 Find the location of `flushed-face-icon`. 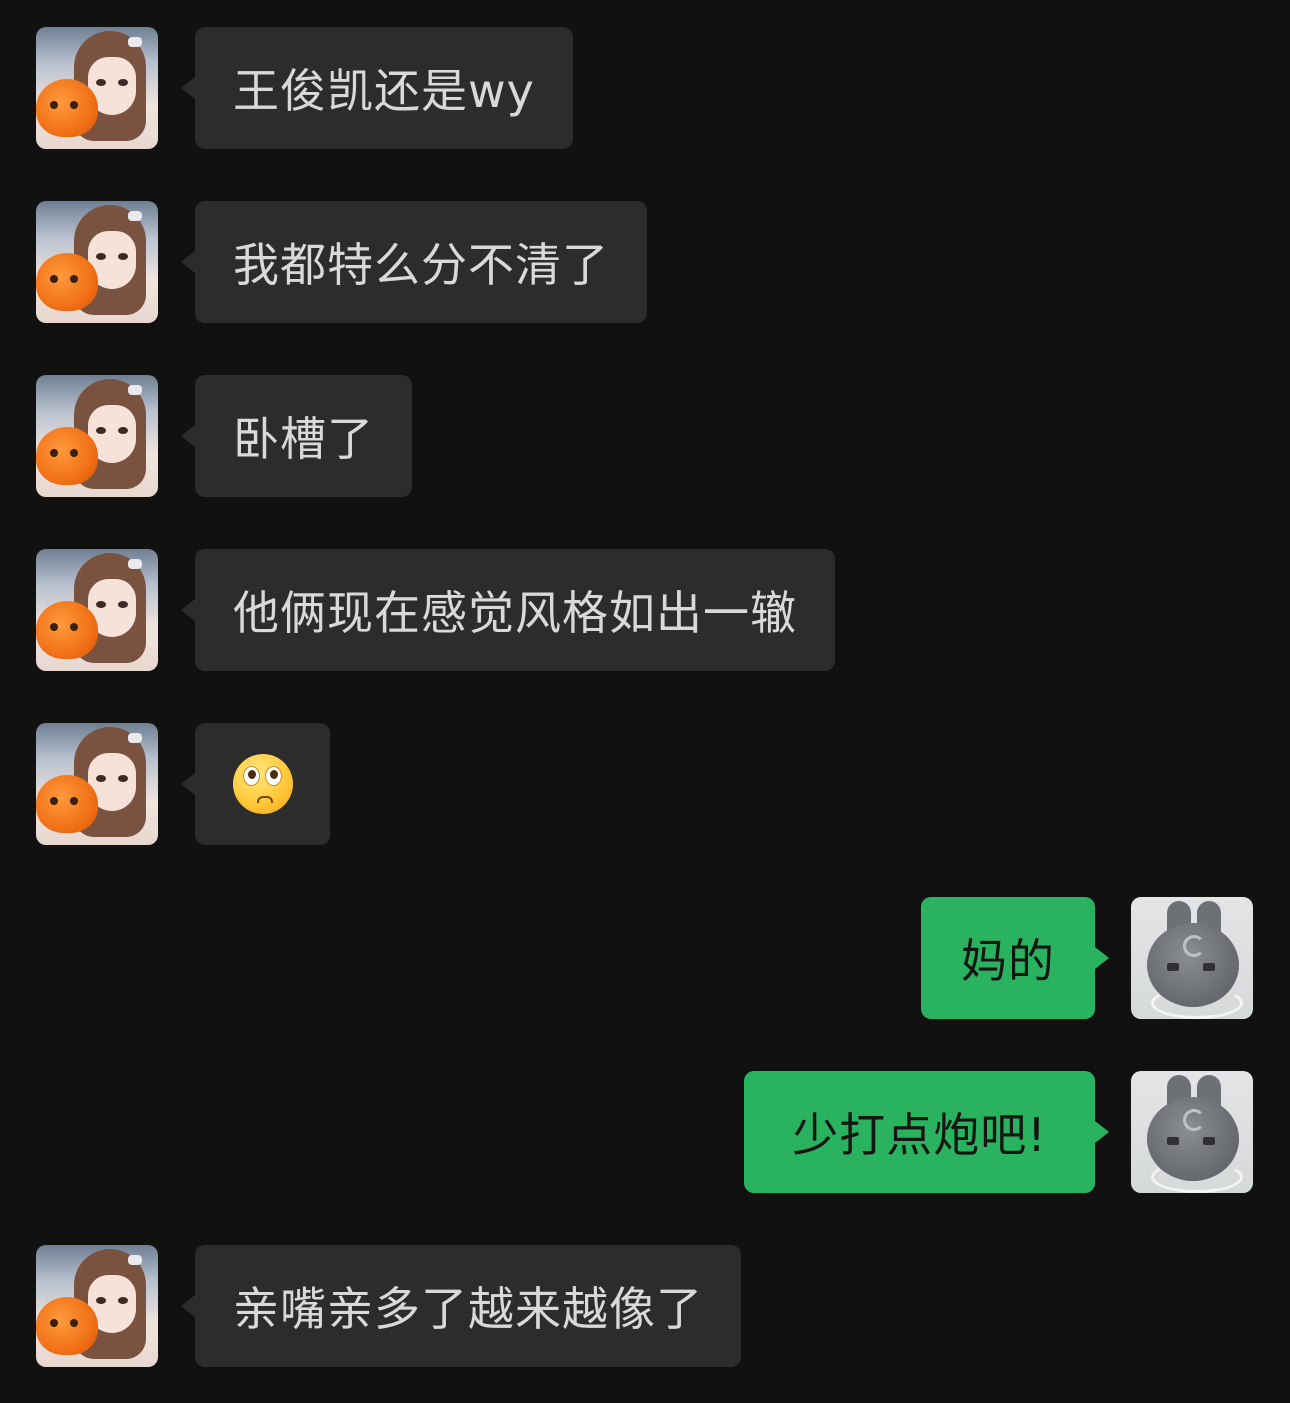

flushed-face-icon is located at coordinates (262, 784).